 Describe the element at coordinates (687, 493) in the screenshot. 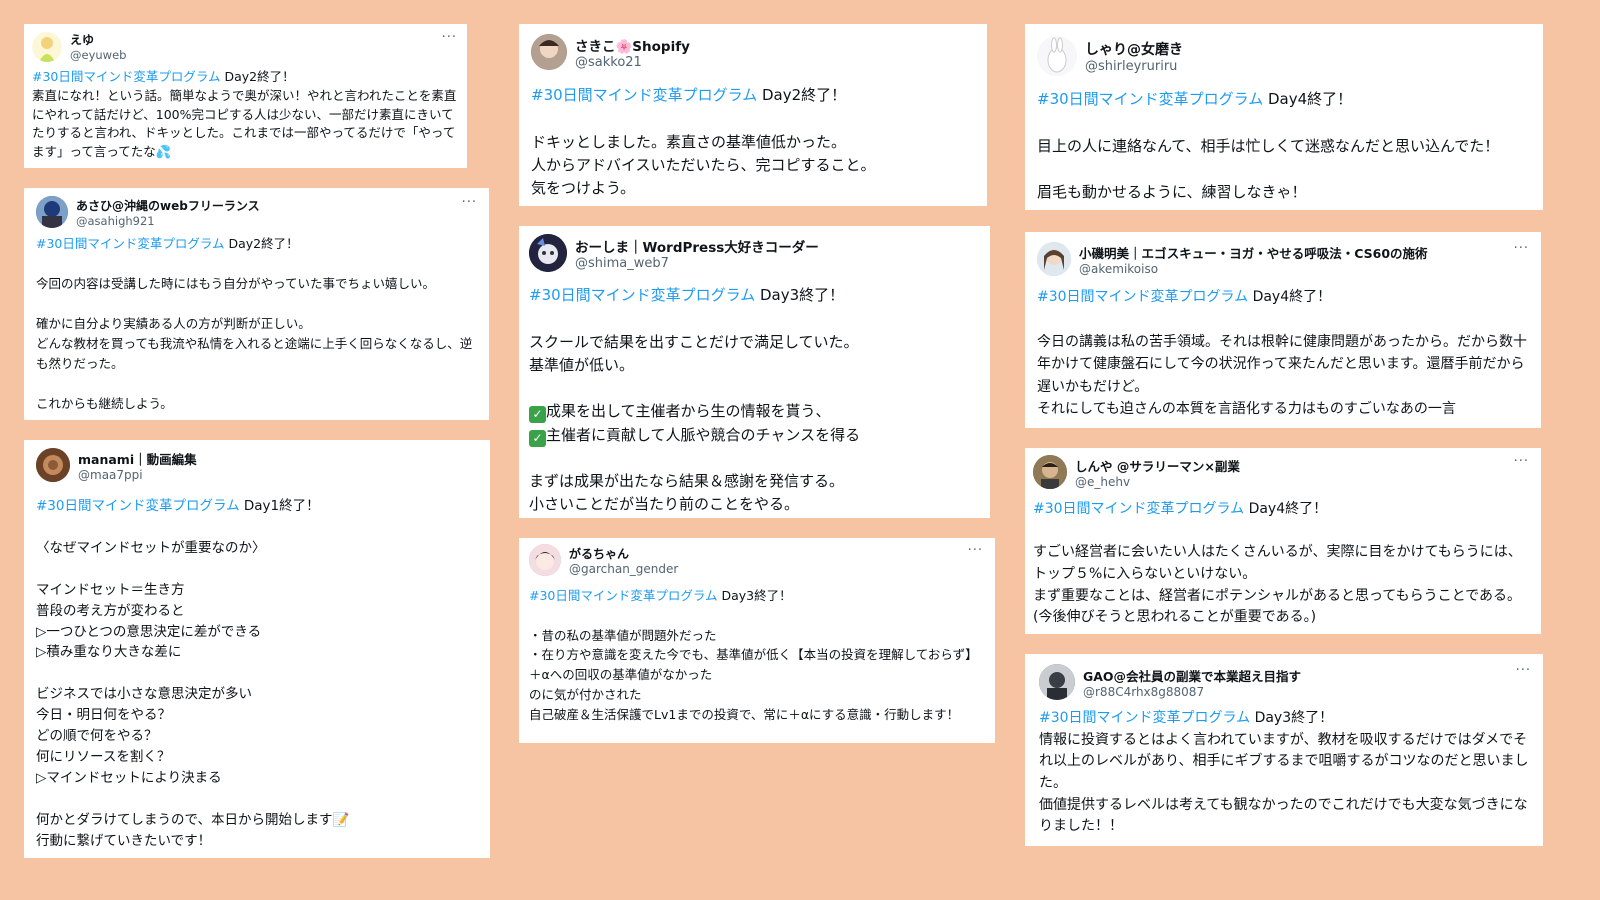

I see `tweet-text-closing: まずは成果が出たなら結果＆感謝を発信する。 小さいことだが当たり前のことをやる。` at that location.